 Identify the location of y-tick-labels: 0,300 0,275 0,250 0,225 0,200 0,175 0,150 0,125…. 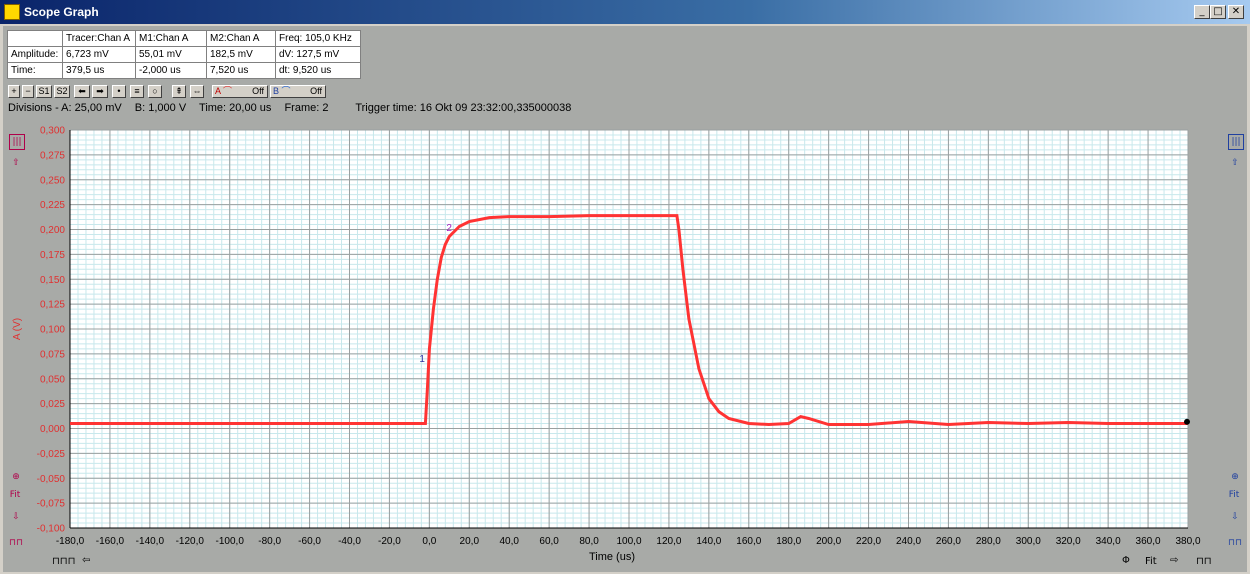
(51, 330).